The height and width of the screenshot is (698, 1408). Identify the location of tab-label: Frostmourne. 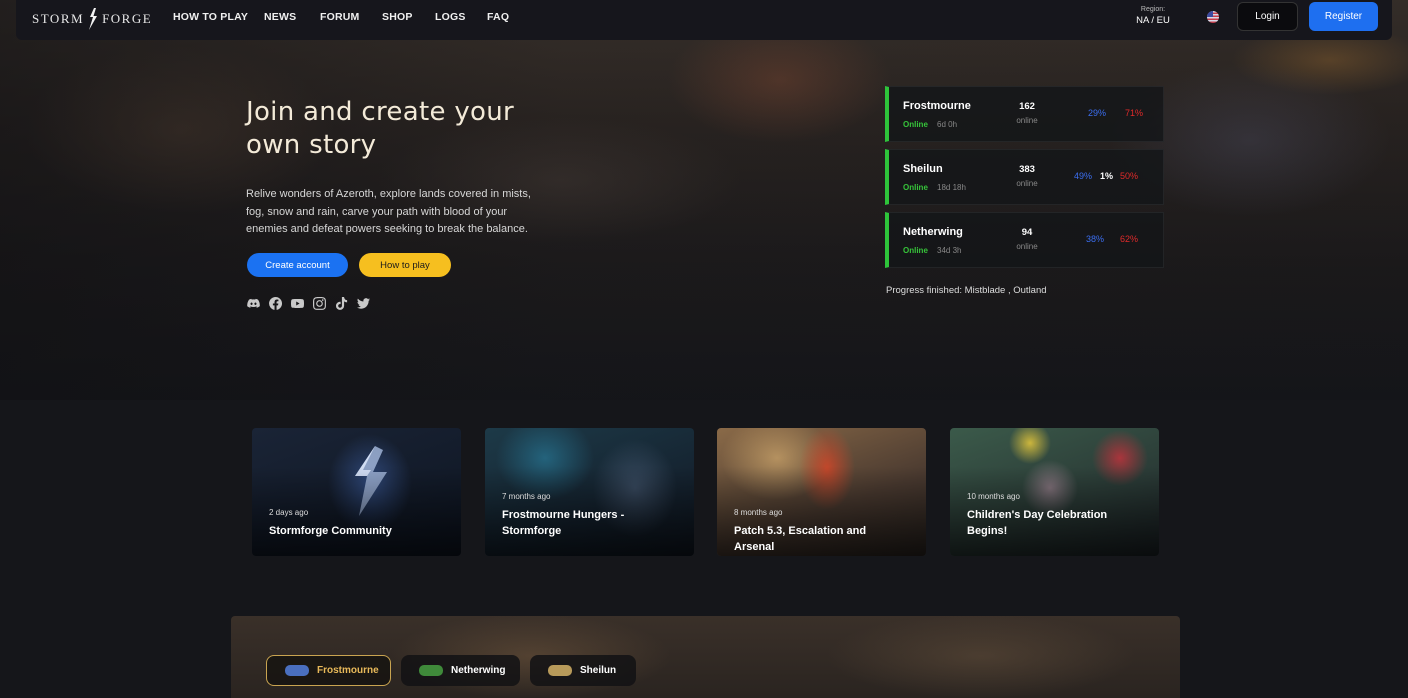
(348, 670).